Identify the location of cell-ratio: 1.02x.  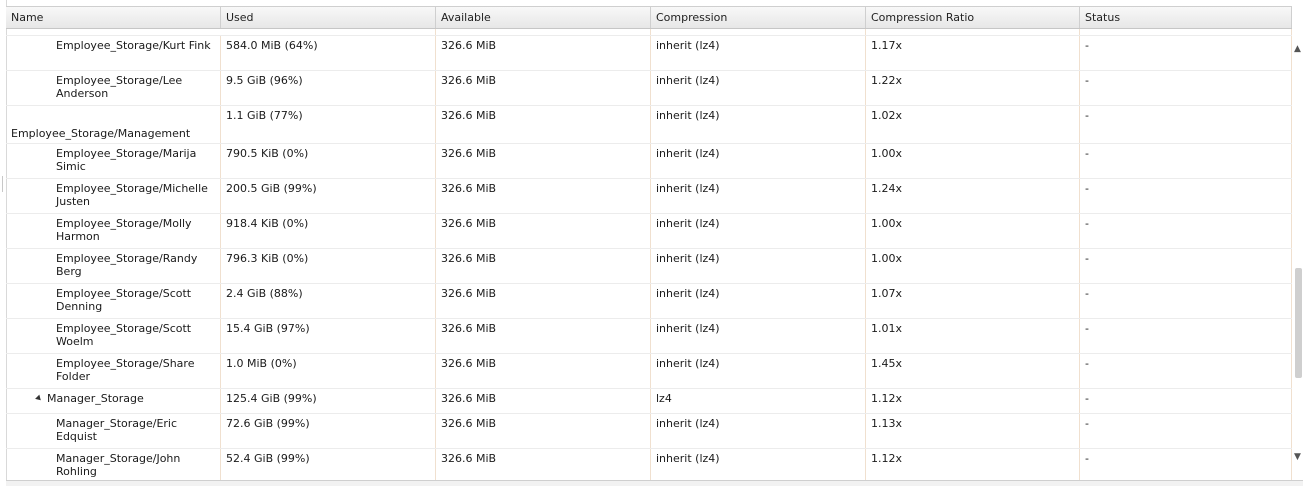
(973, 124).